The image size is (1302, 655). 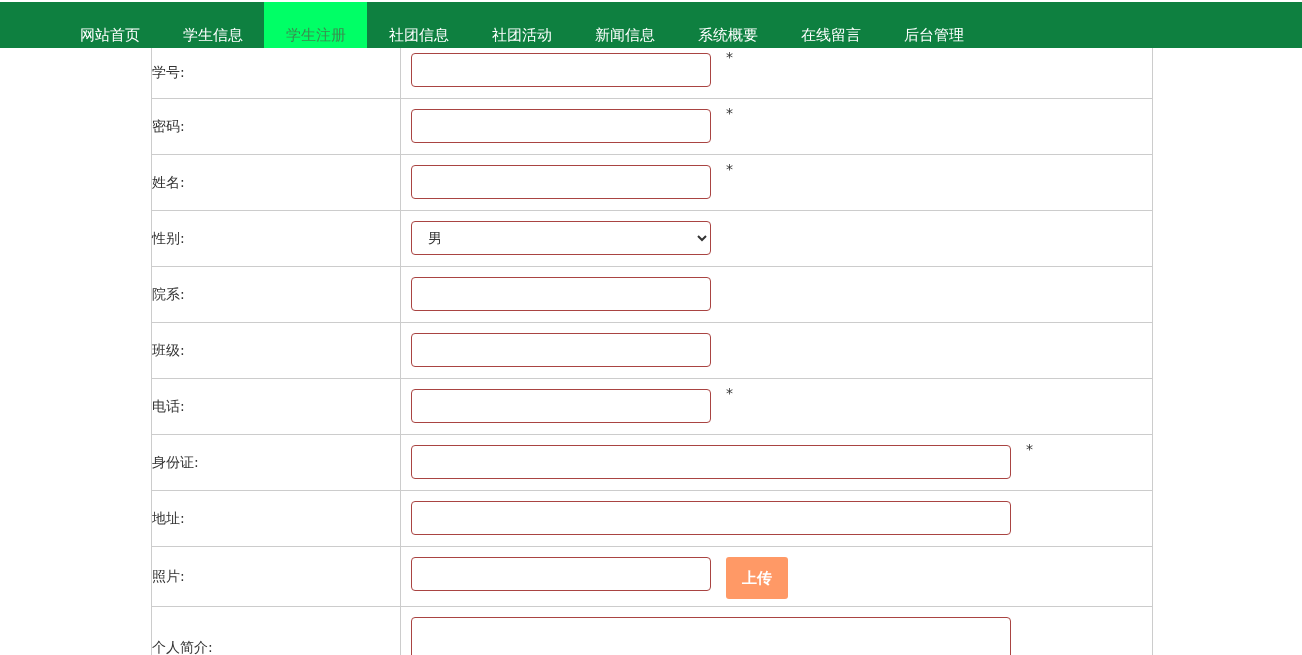 I want to click on text-area, so click(x=711, y=636).